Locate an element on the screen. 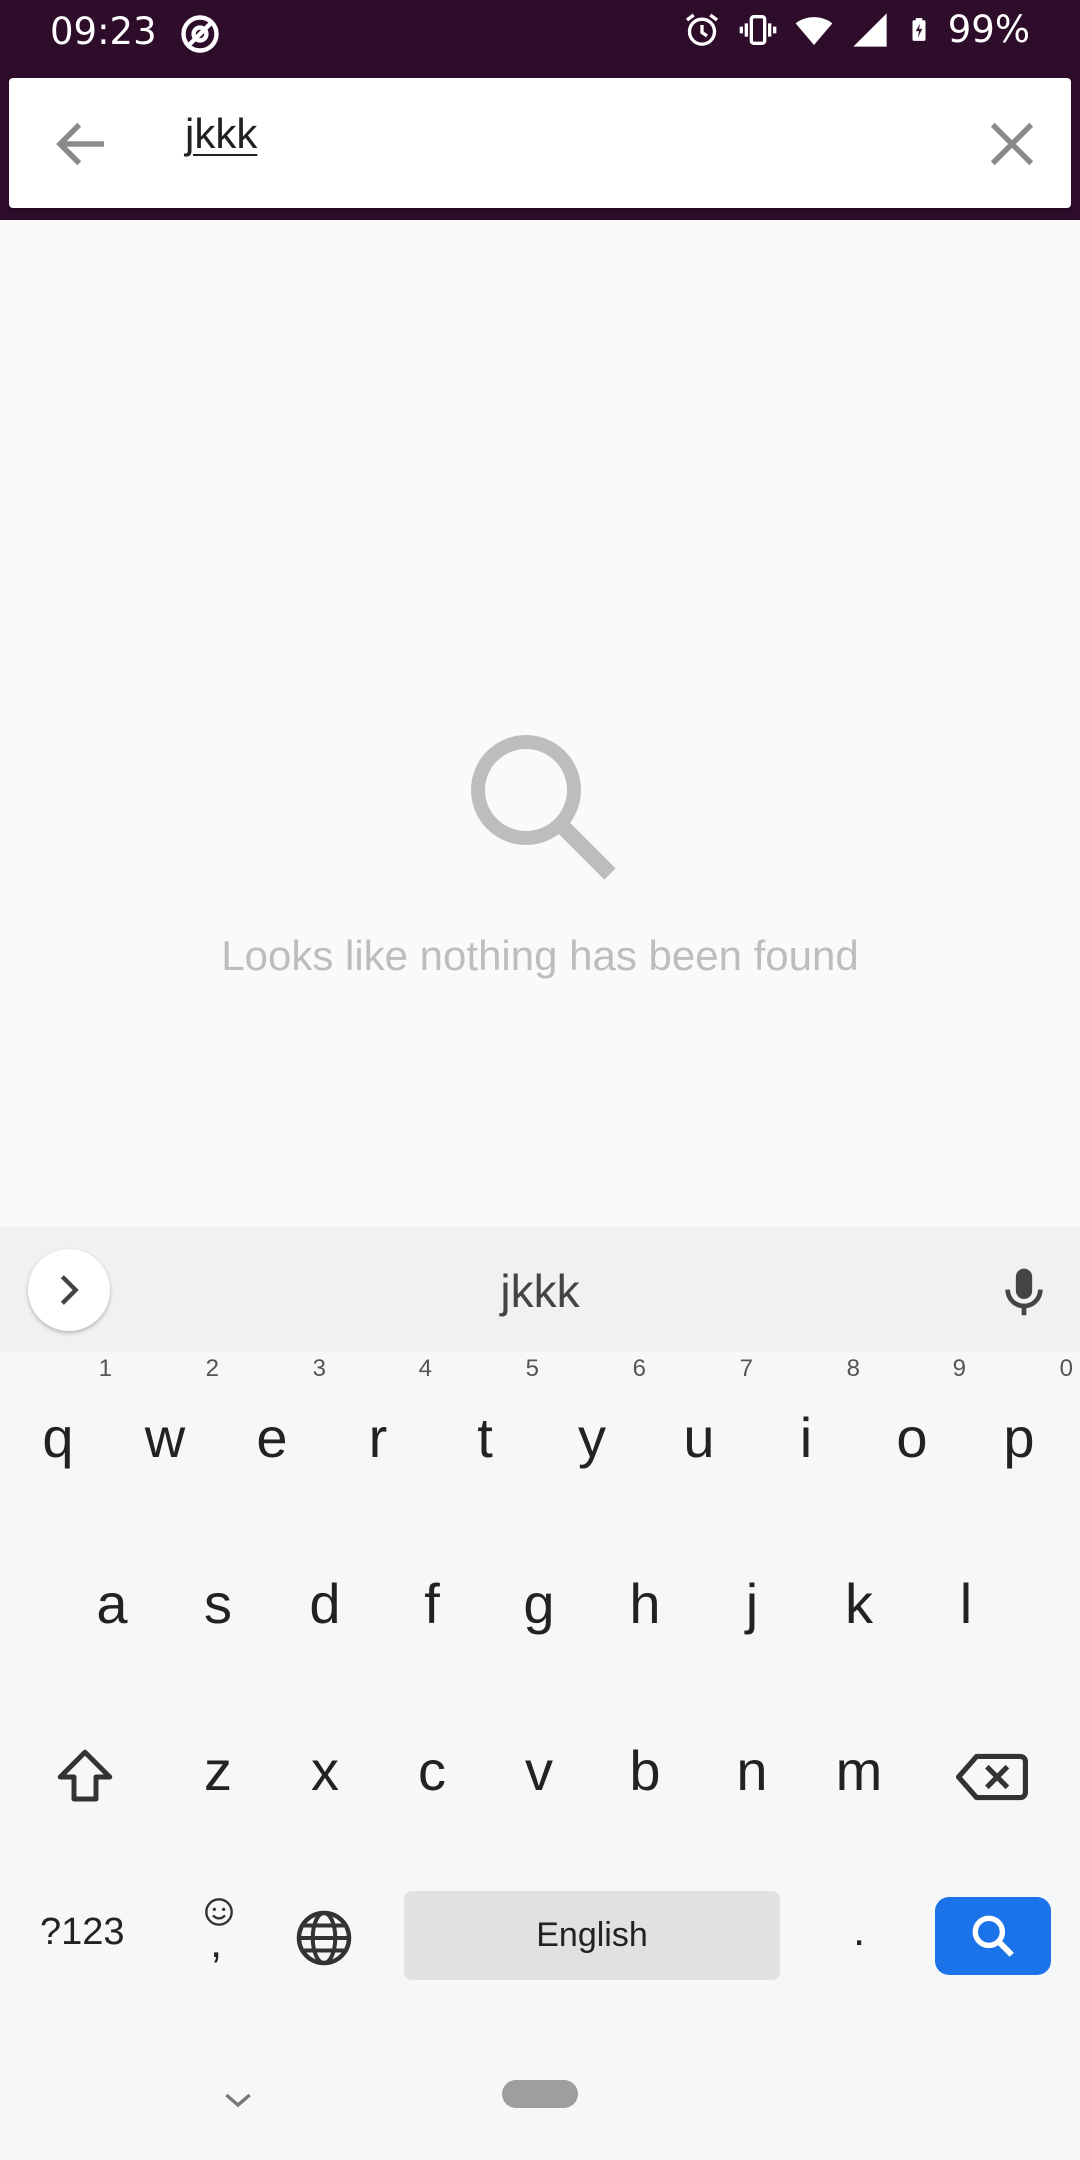 This screenshot has height=2160, width=1080. search-action-key is located at coordinates (993, 1936).